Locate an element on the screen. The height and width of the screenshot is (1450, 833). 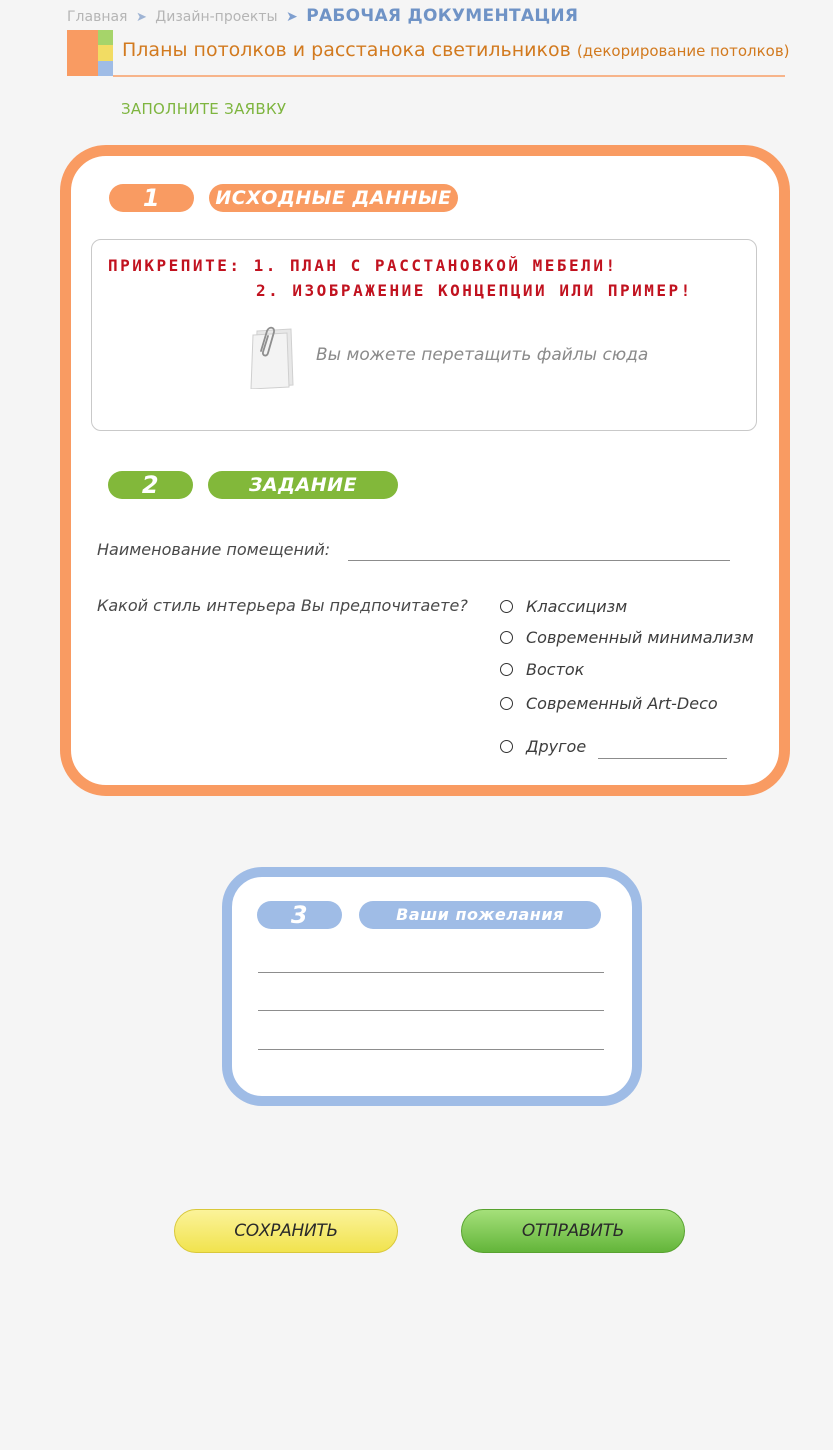
send-button: ОТПРАВИТЬ is located at coordinates (573, 1231).